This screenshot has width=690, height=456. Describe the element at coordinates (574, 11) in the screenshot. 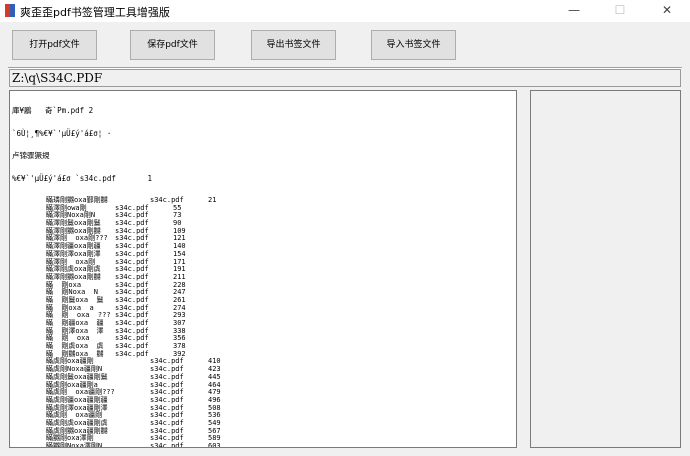

I see `minimize-button: —` at that location.